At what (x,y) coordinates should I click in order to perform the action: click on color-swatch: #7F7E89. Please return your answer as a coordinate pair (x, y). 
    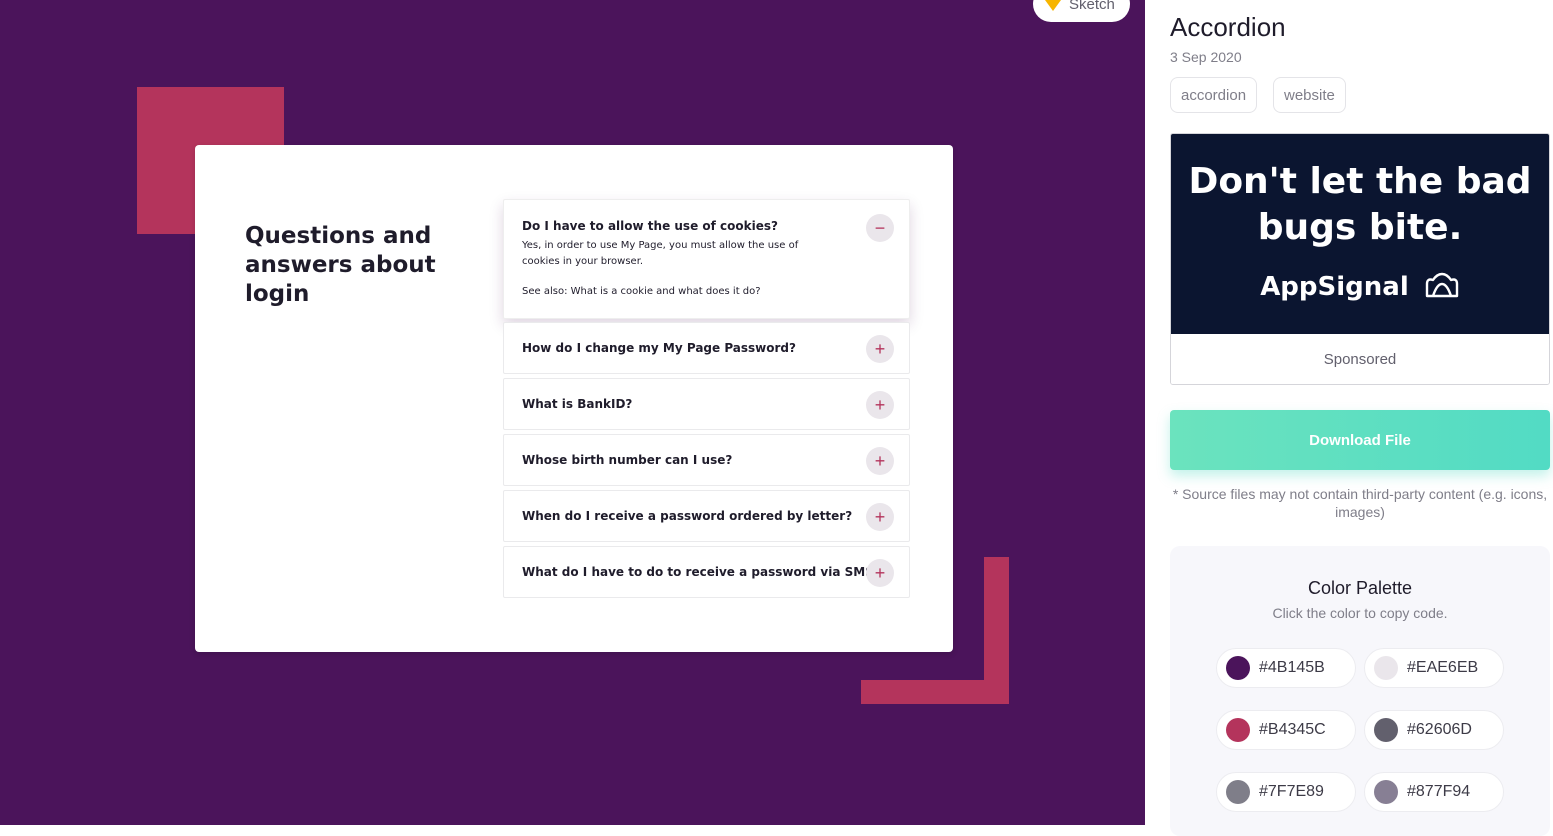
    Looking at the image, I should click on (1286, 792).